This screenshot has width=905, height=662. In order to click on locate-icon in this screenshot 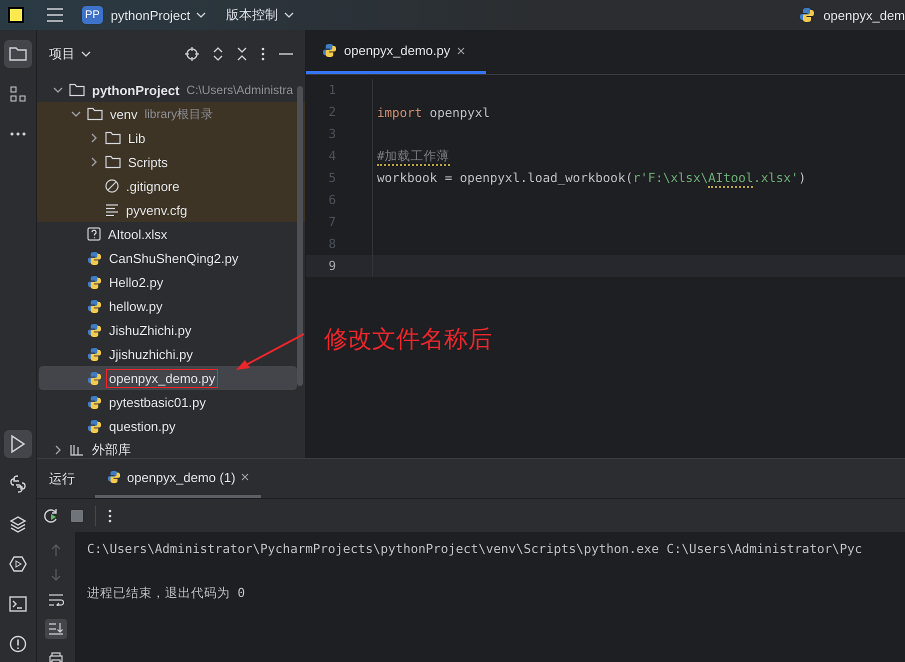, I will do `click(192, 54)`.